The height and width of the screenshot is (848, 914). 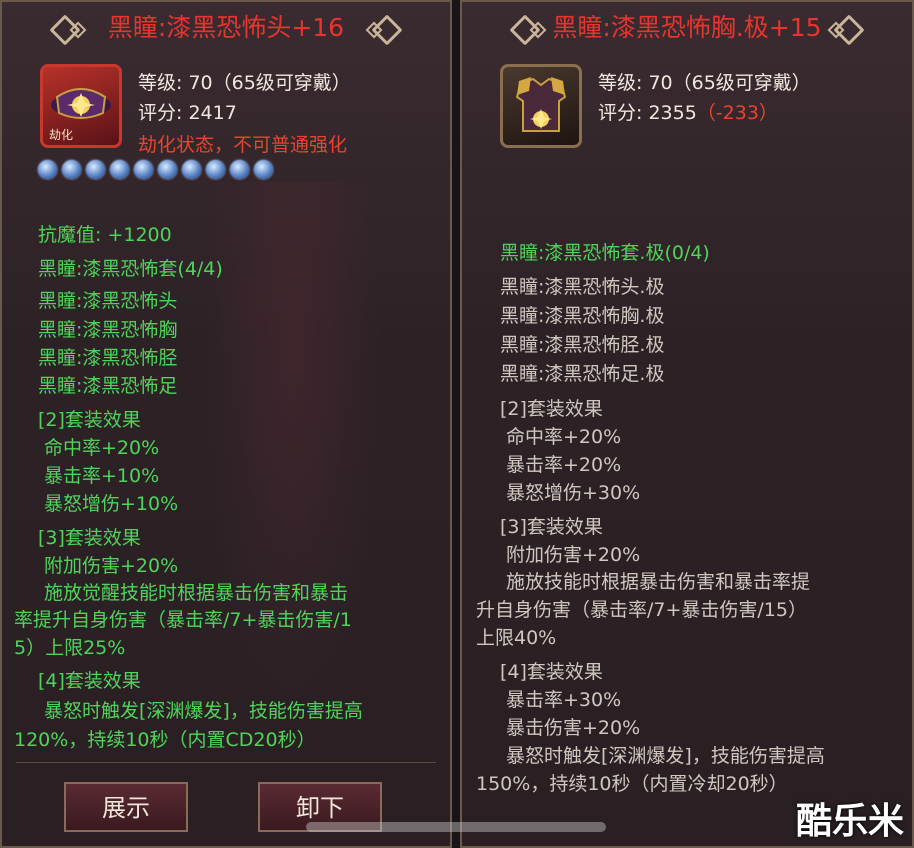 What do you see at coordinates (81, 106) in the screenshot?
I see `helmet-item-icon: 劫化` at bounding box center [81, 106].